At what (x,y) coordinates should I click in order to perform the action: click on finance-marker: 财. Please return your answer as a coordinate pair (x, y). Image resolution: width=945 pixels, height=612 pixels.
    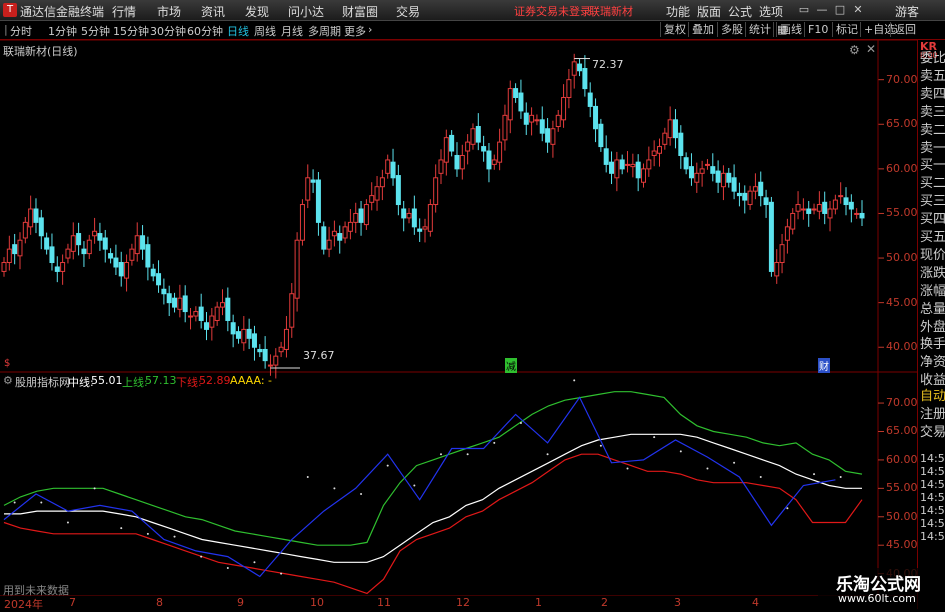
    Looking at the image, I should click on (824, 365).